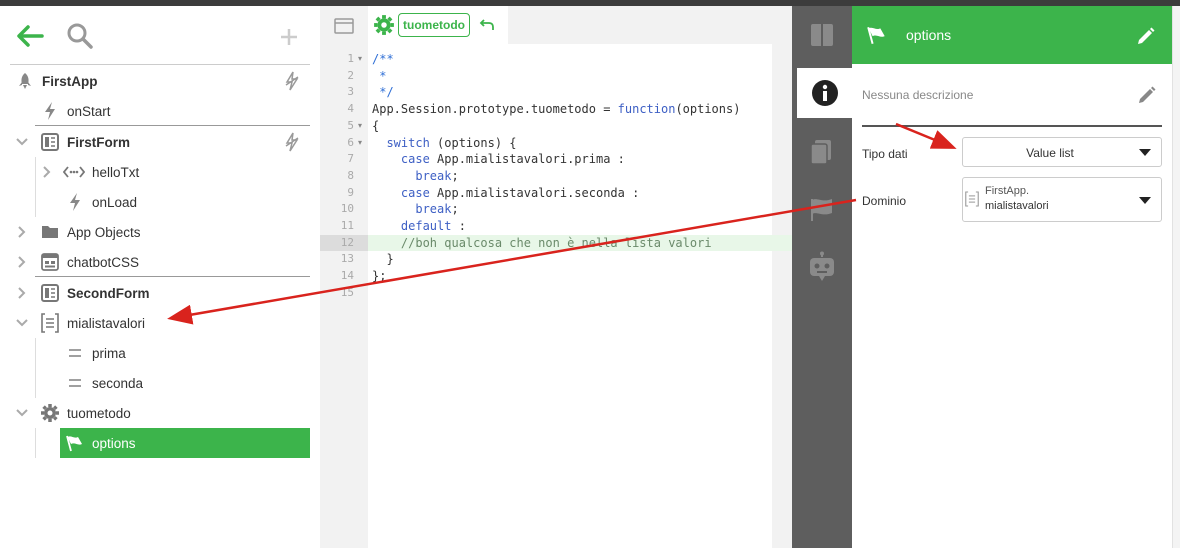  I want to click on code-line: switch (options) {, so click(451, 142).